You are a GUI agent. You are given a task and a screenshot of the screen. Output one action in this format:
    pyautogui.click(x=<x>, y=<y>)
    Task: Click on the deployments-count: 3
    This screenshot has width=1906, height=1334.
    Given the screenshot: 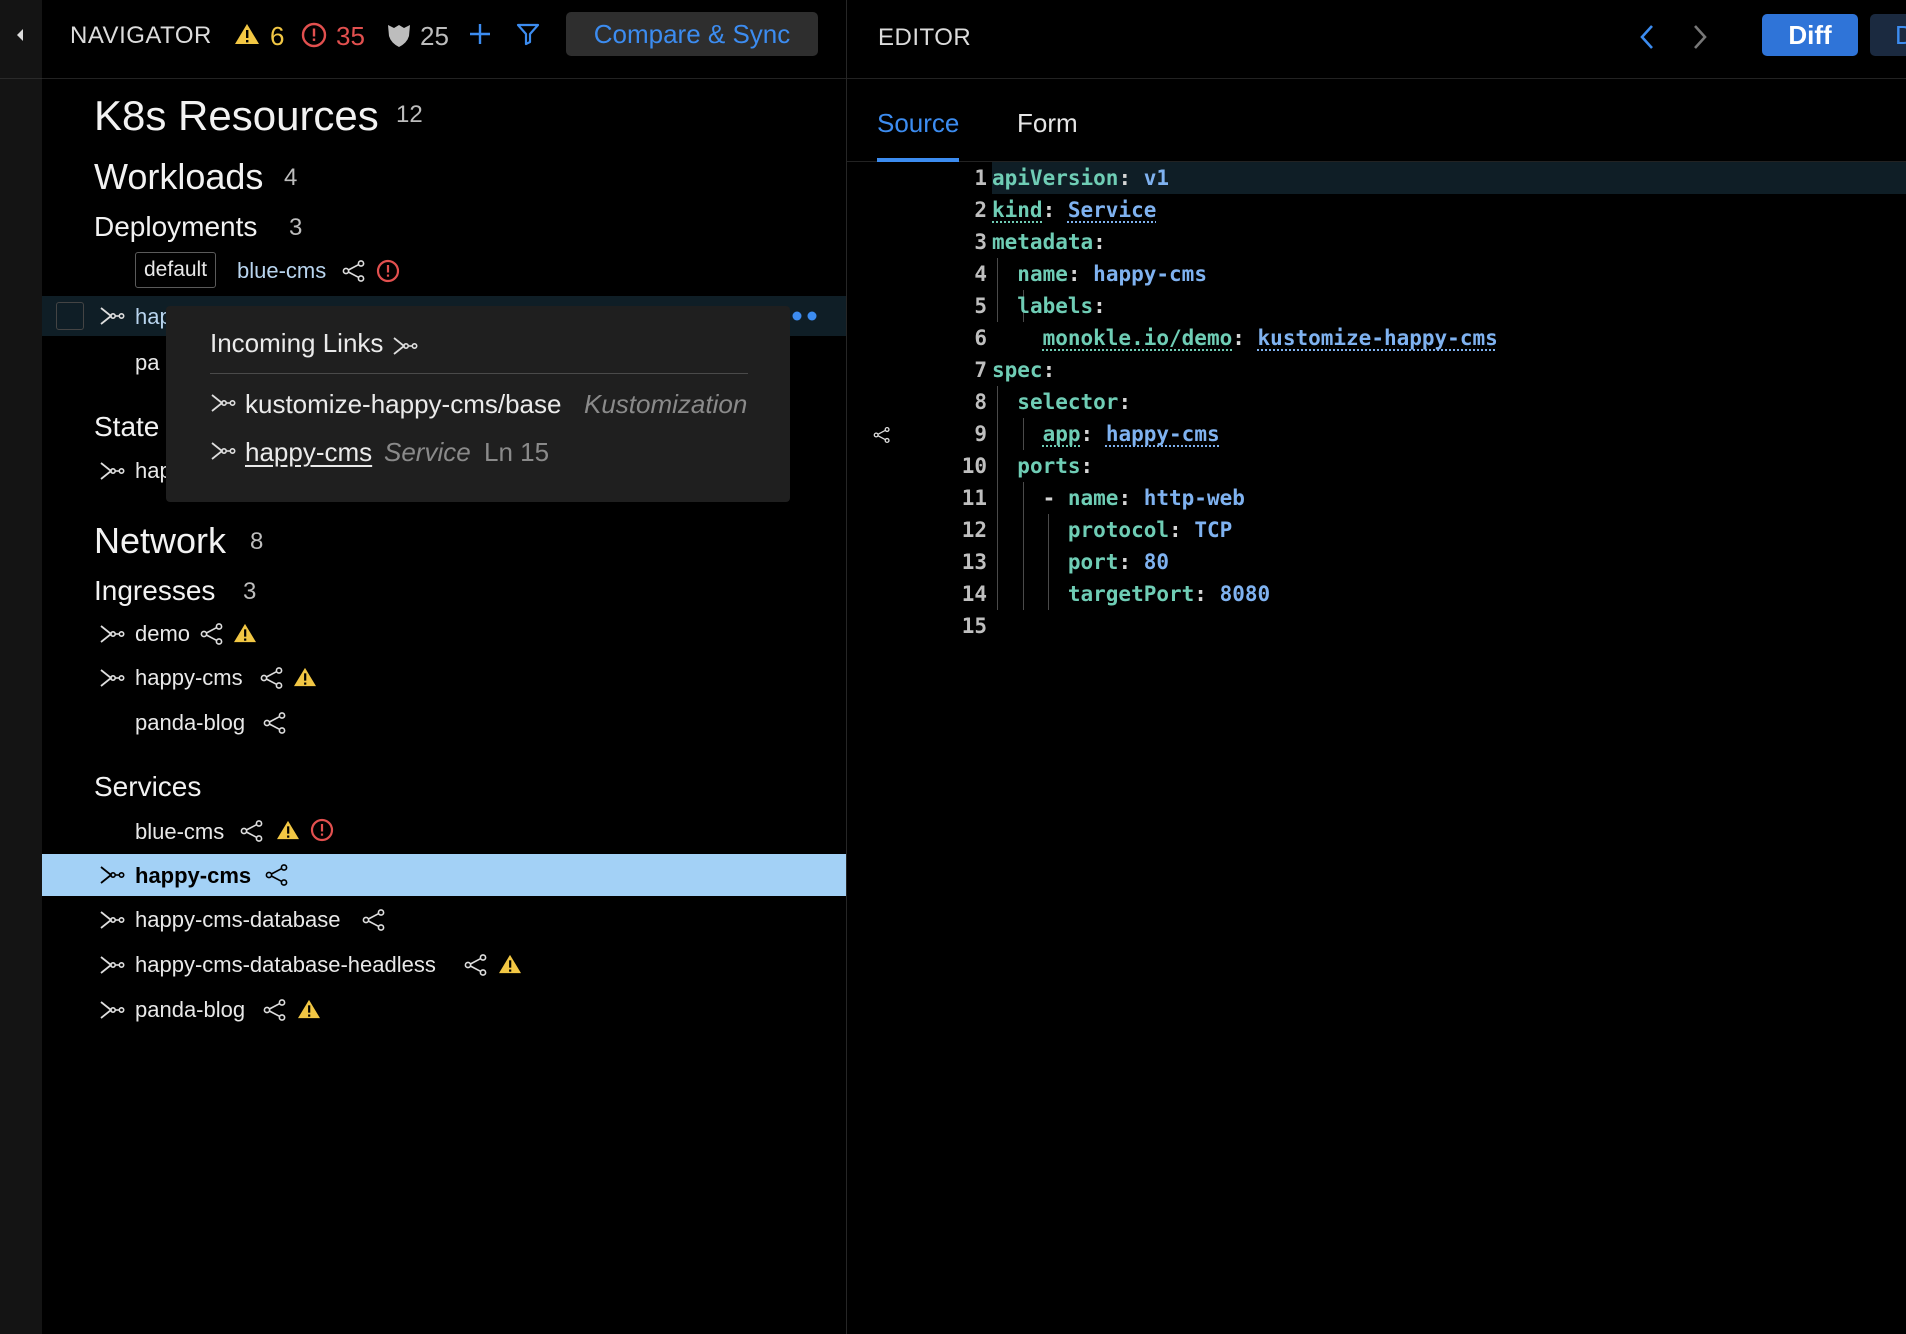 What is the action you would take?
    pyautogui.click(x=296, y=227)
    